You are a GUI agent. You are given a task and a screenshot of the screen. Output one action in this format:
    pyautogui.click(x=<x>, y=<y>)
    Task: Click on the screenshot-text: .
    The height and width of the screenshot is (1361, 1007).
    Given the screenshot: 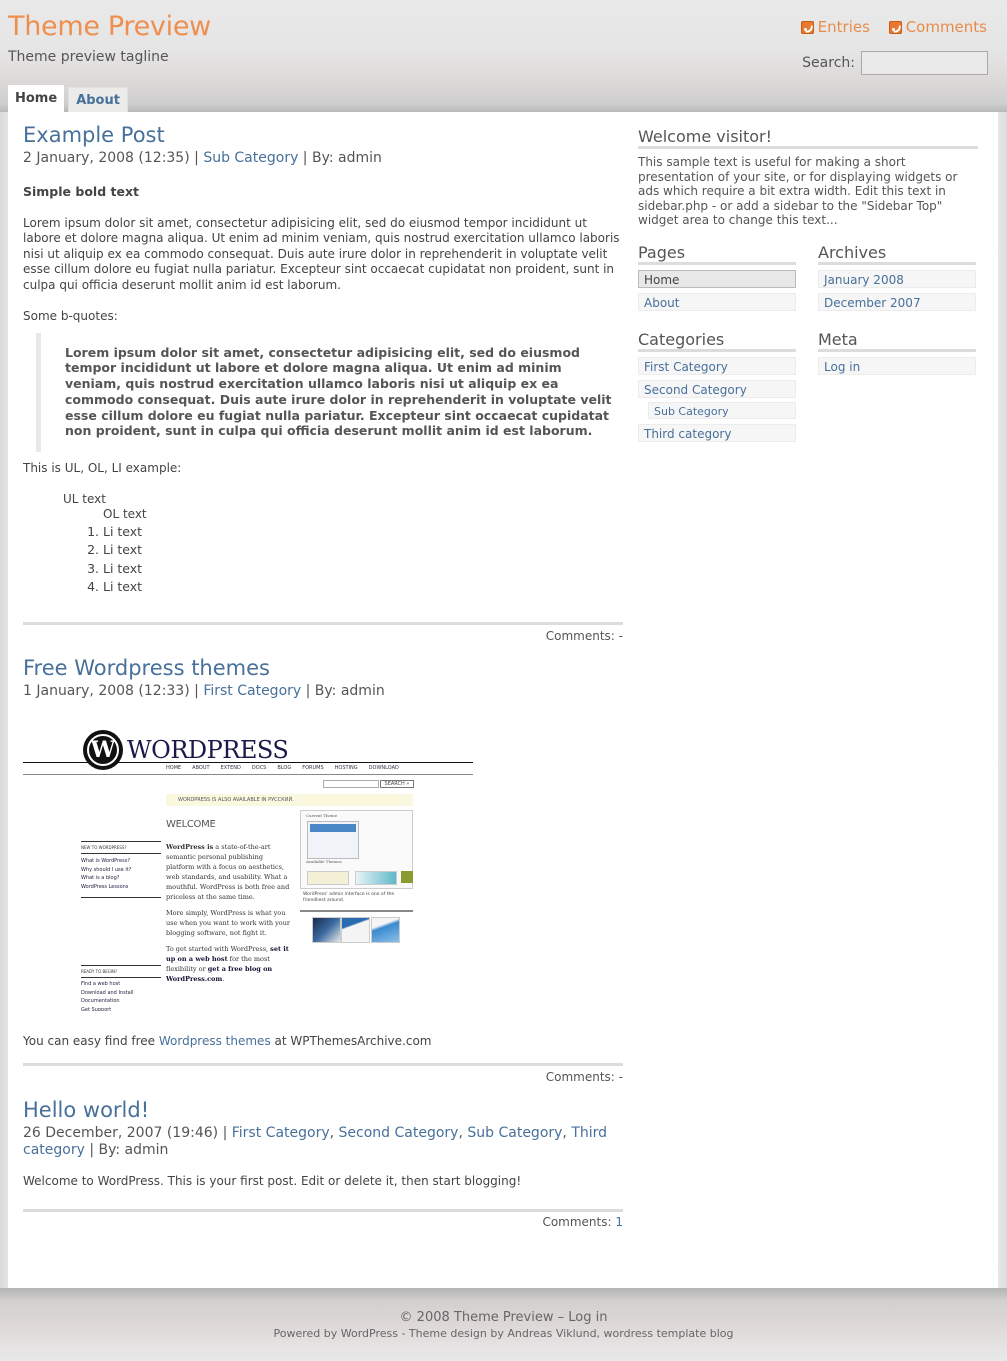 What is the action you would take?
    pyautogui.click(x=223, y=979)
    